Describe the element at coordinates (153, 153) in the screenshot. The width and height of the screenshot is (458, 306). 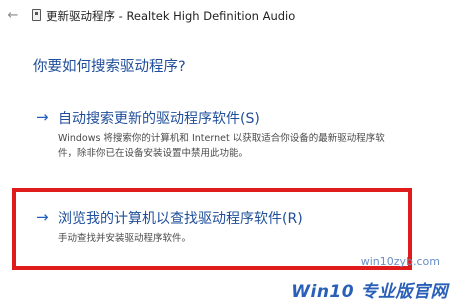
I see `auto-search-description-line2: 件，除非你已在设备安装设置中禁用此功能。` at that location.